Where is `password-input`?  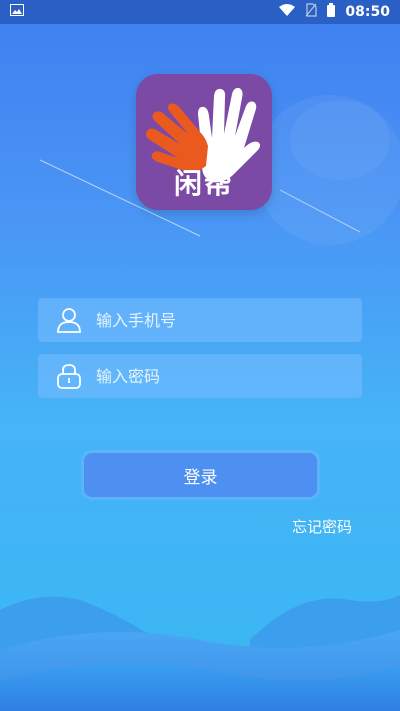 password-input is located at coordinates (228, 376).